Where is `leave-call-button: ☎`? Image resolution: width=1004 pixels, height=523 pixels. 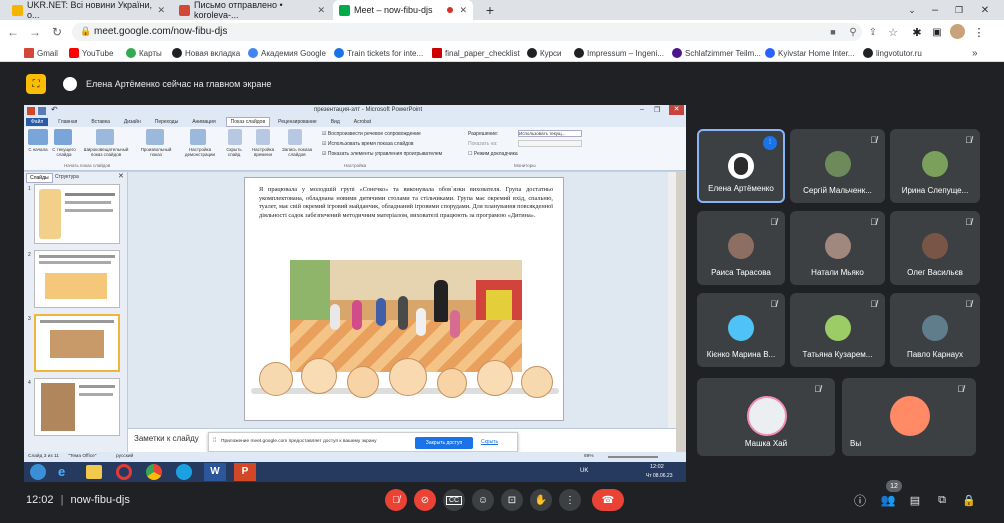
leave-call-button: ☎ is located at coordinates (608, 500).